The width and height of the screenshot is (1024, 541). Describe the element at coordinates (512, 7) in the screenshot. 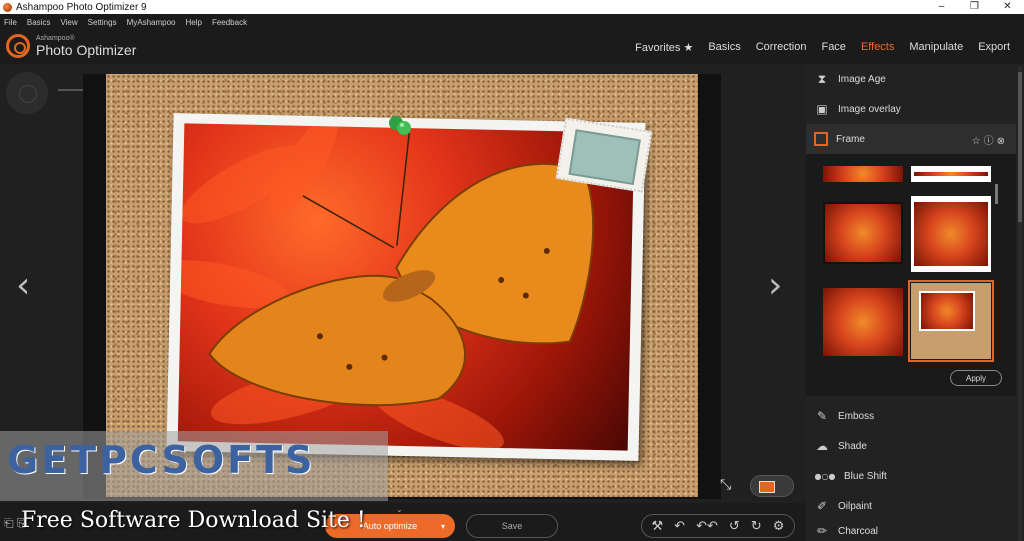

I see `title-bar: Ashampoo Photo Optimizer 9 – ❐ ✕` at that location.